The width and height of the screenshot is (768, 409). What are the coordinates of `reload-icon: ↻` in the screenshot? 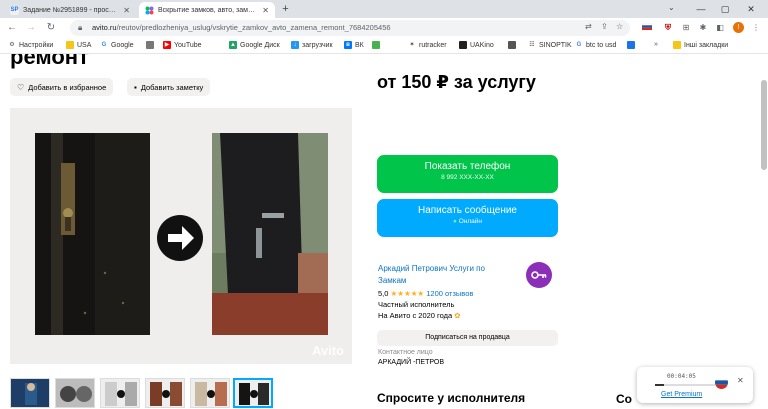 It's located at (51, 28).